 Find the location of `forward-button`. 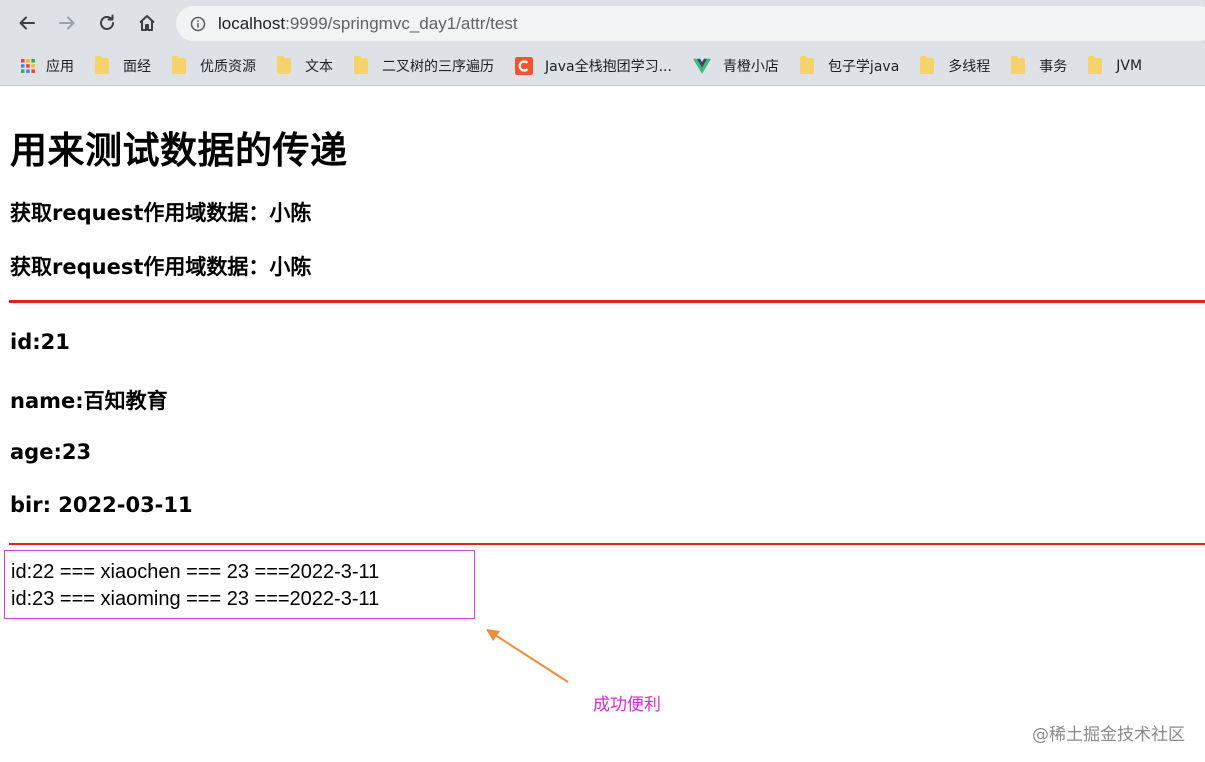

forward-button is located at coordinates (67, 23).